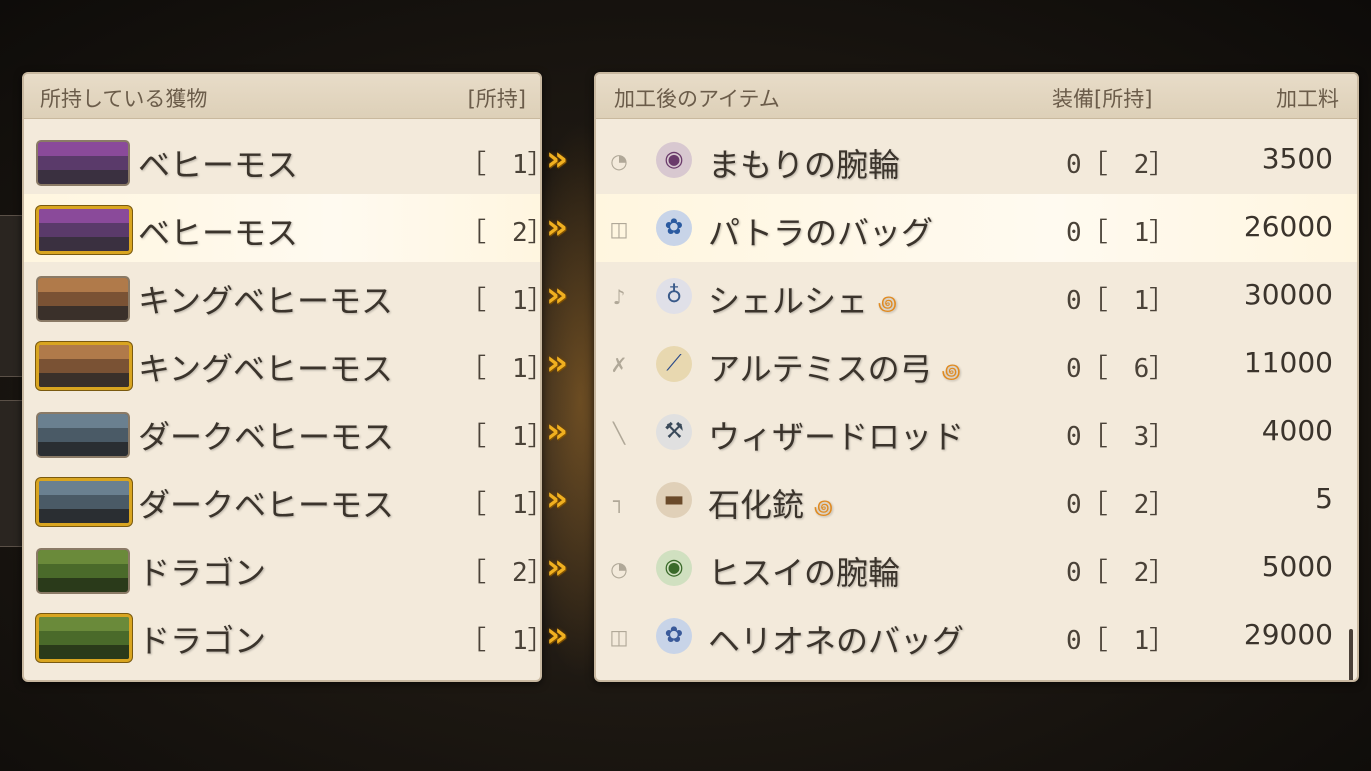 Image resolution: width=1371 pixels, height=771 pixels. What do you see at coordinates (756, 505) in the screenshot?
I see `processed-item-name: 石化銃` at bounding box center [756, 505].